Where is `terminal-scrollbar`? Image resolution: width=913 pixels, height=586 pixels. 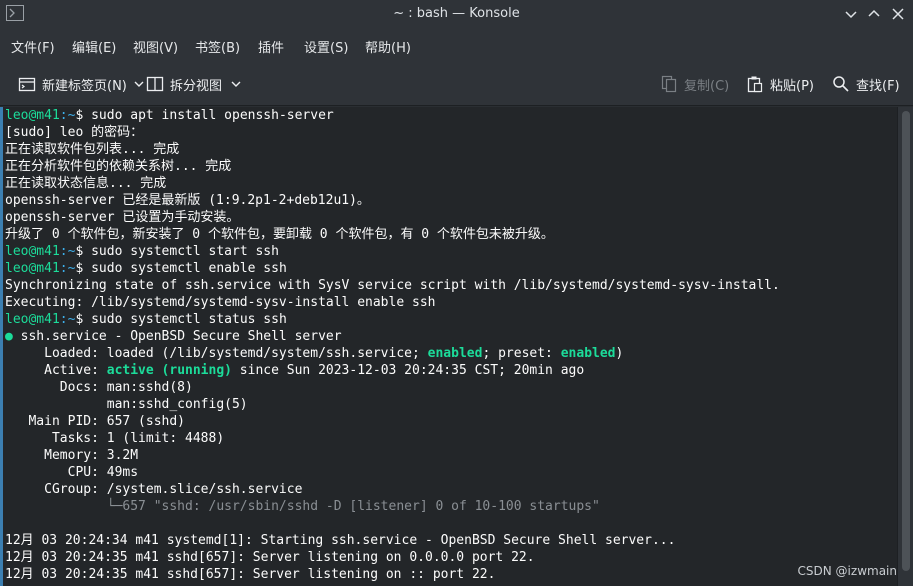
terminal-scrollbar is located at coordinates (905, 346).